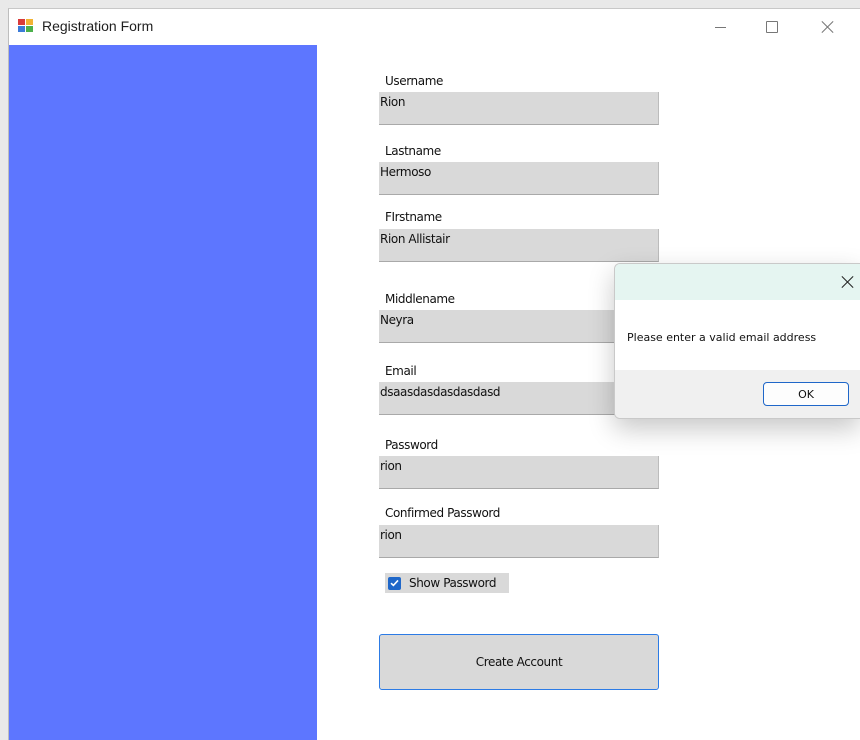  Describe the element at coordinates (519, 662) in the screenshot. I see `create-account-button: Create Account` at that location.